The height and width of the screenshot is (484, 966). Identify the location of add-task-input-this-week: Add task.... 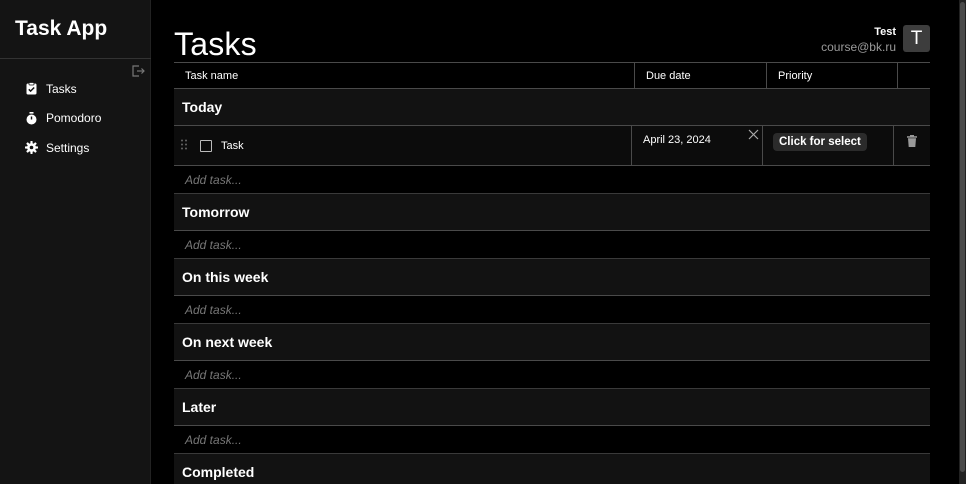
(552, 310).